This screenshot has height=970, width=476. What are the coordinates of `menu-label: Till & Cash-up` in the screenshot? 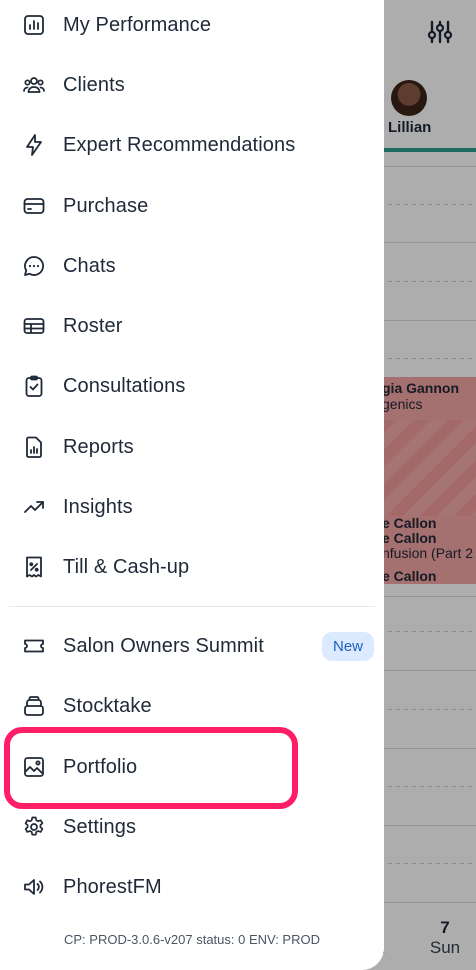 It's located at (126, 566).